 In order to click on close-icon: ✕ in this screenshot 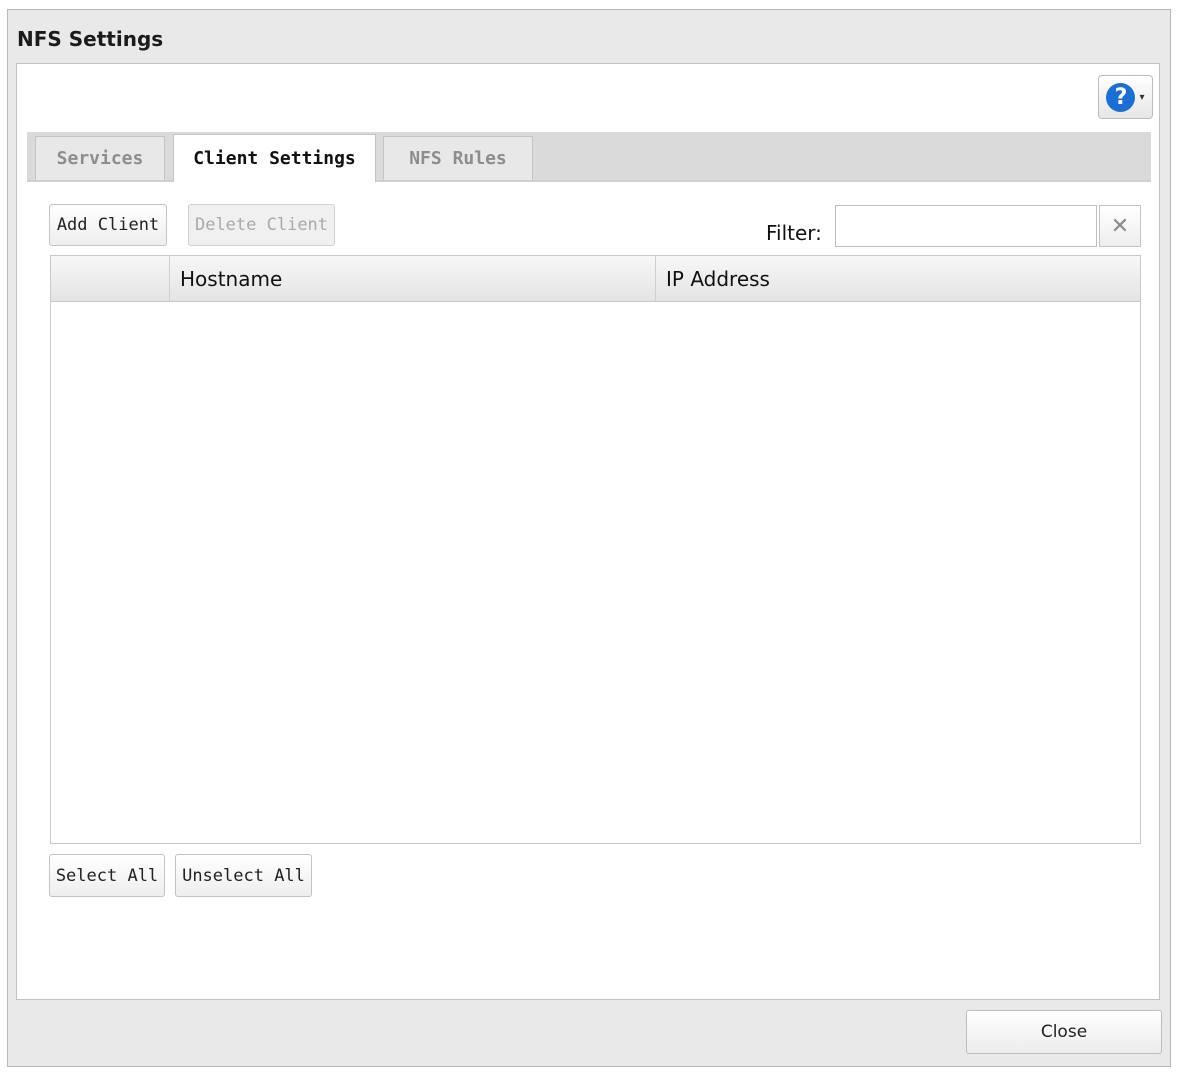, I will do `click(1120, 226)`.